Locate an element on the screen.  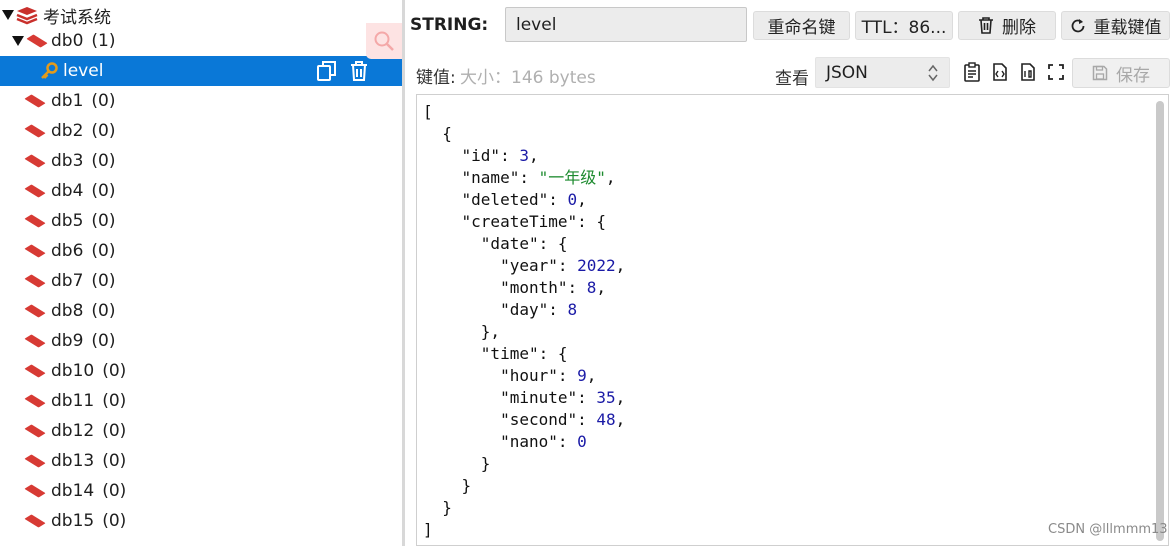
save-label: 保存 is located at coordinates (1133, 75).